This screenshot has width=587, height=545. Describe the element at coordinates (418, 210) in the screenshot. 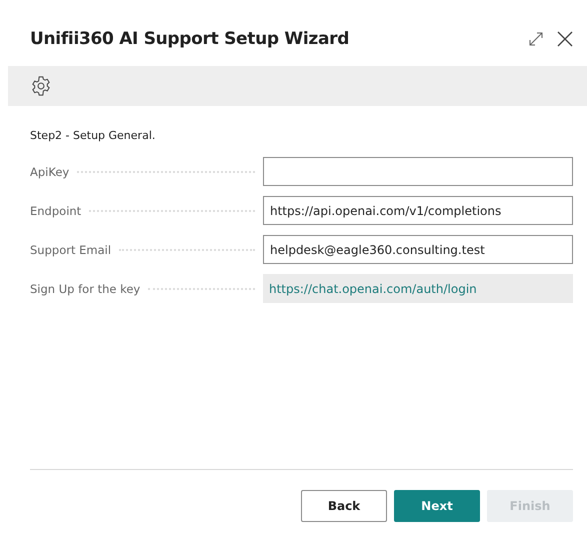

I see `input-field: https://api.openai.com/v1/completions` at that location.